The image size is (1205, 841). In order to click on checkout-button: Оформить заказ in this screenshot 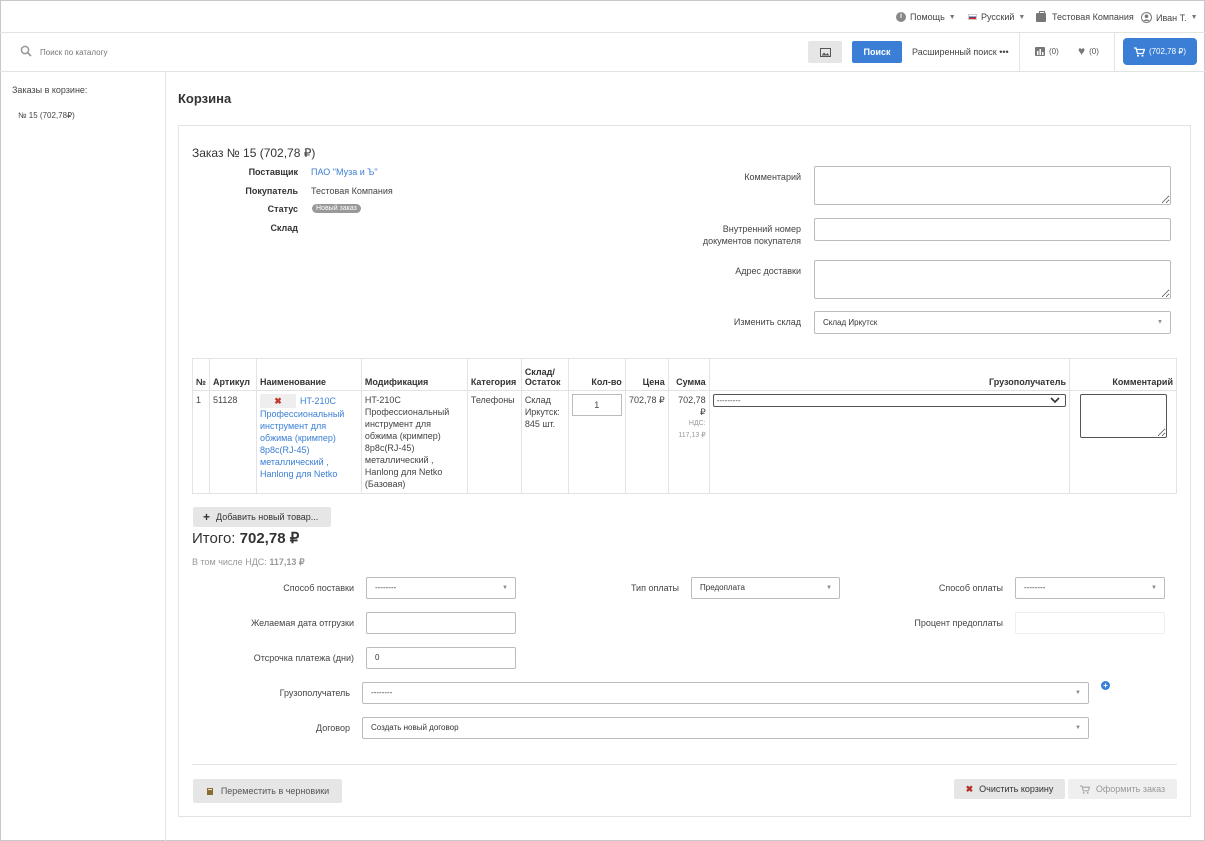, I will do `click(1122, 789)`.